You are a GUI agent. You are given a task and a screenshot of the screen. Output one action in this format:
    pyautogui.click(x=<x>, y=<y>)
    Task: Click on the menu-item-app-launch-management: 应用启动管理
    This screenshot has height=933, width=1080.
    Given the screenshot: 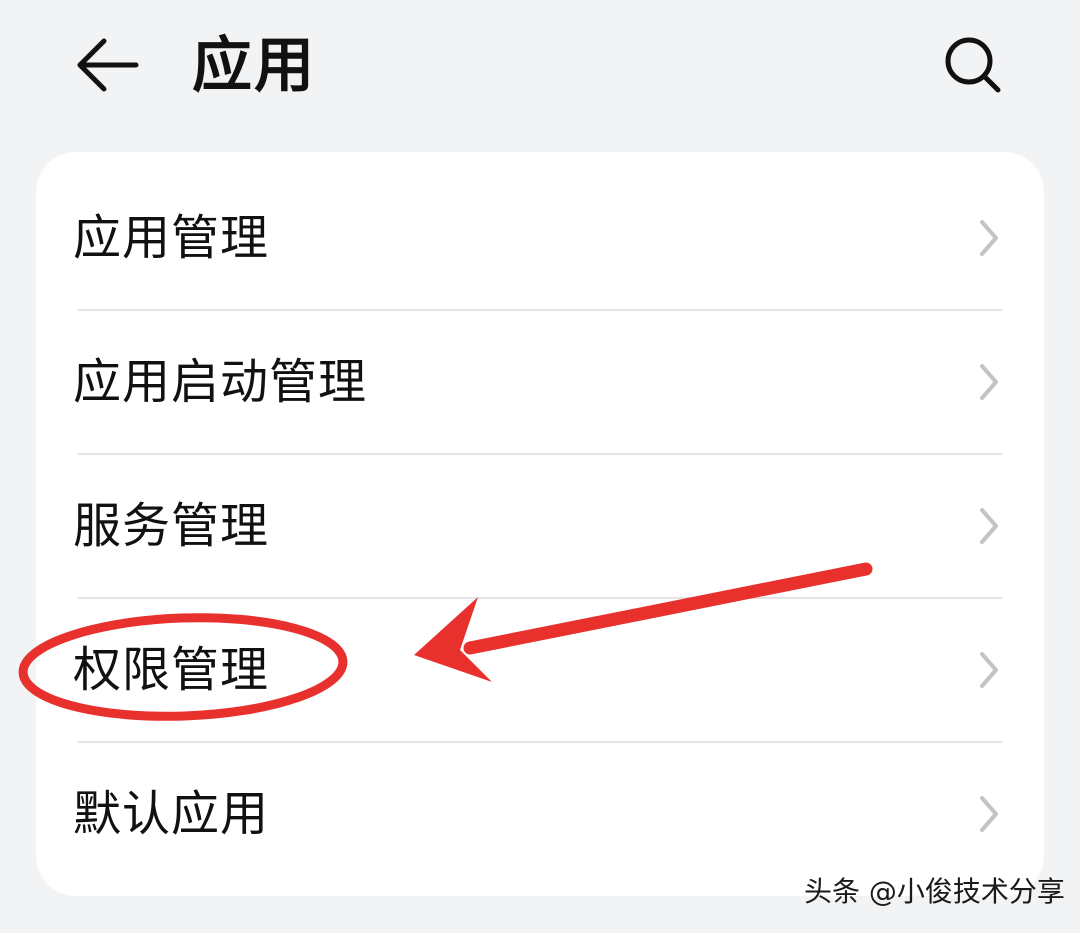 What is the action you would take?
    pyautogui.click(x=540, y=382)
    